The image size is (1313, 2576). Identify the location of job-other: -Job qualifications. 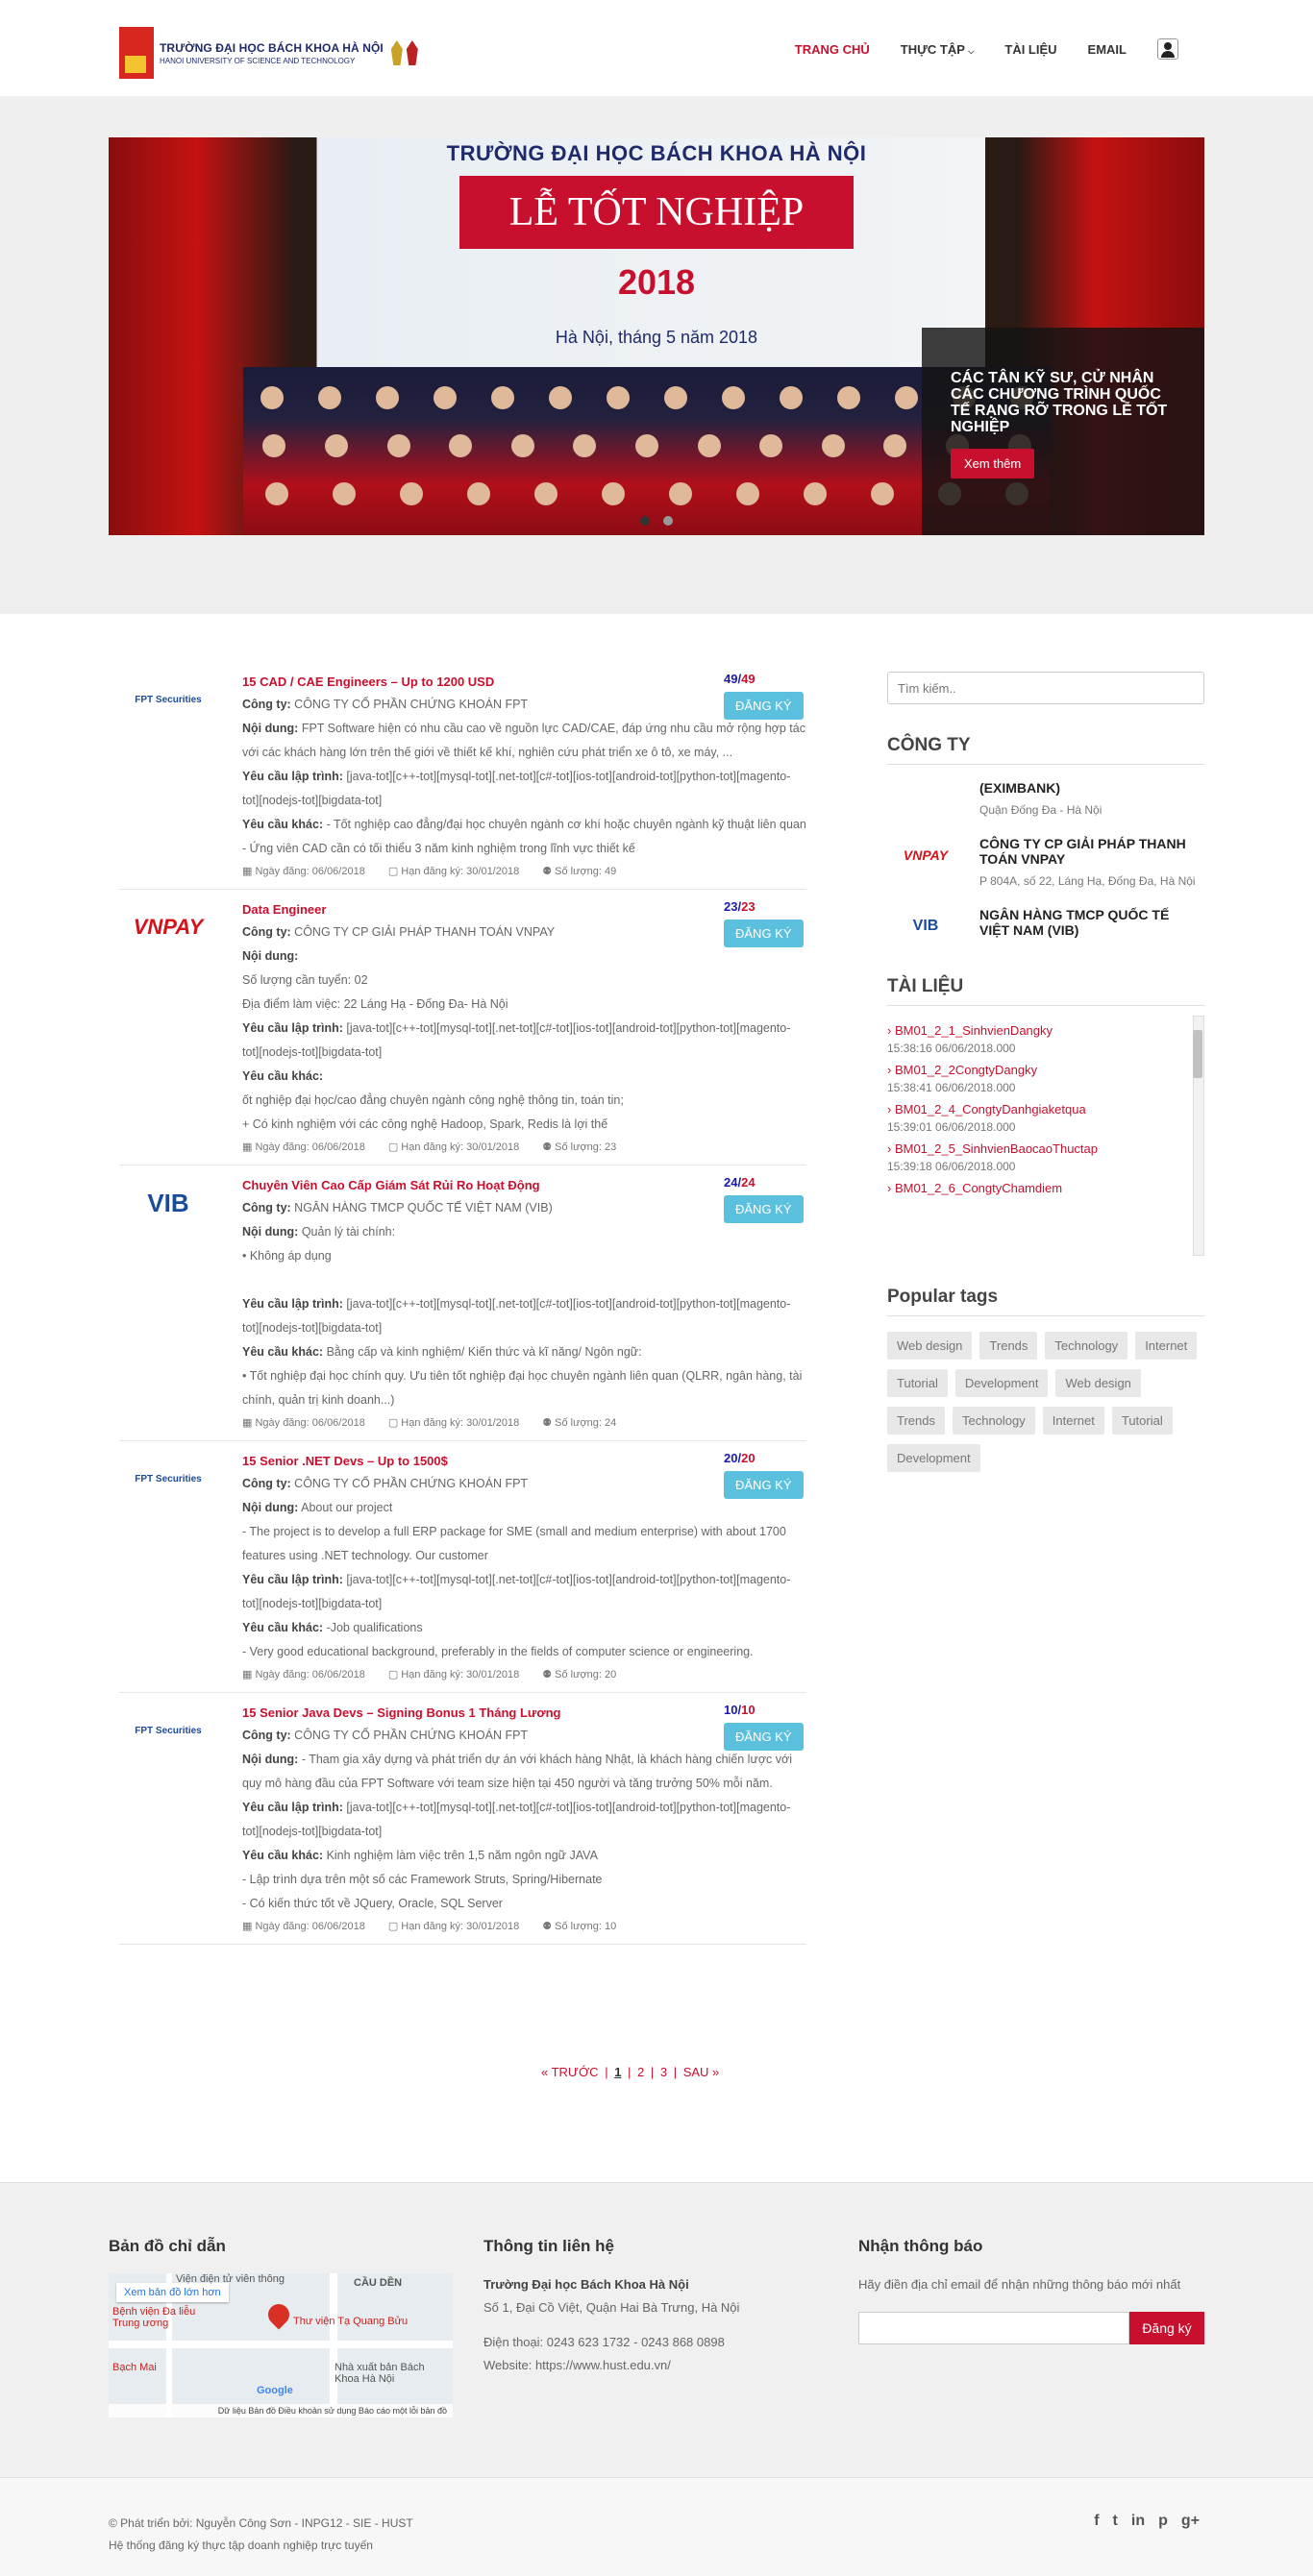
(374, 1627).